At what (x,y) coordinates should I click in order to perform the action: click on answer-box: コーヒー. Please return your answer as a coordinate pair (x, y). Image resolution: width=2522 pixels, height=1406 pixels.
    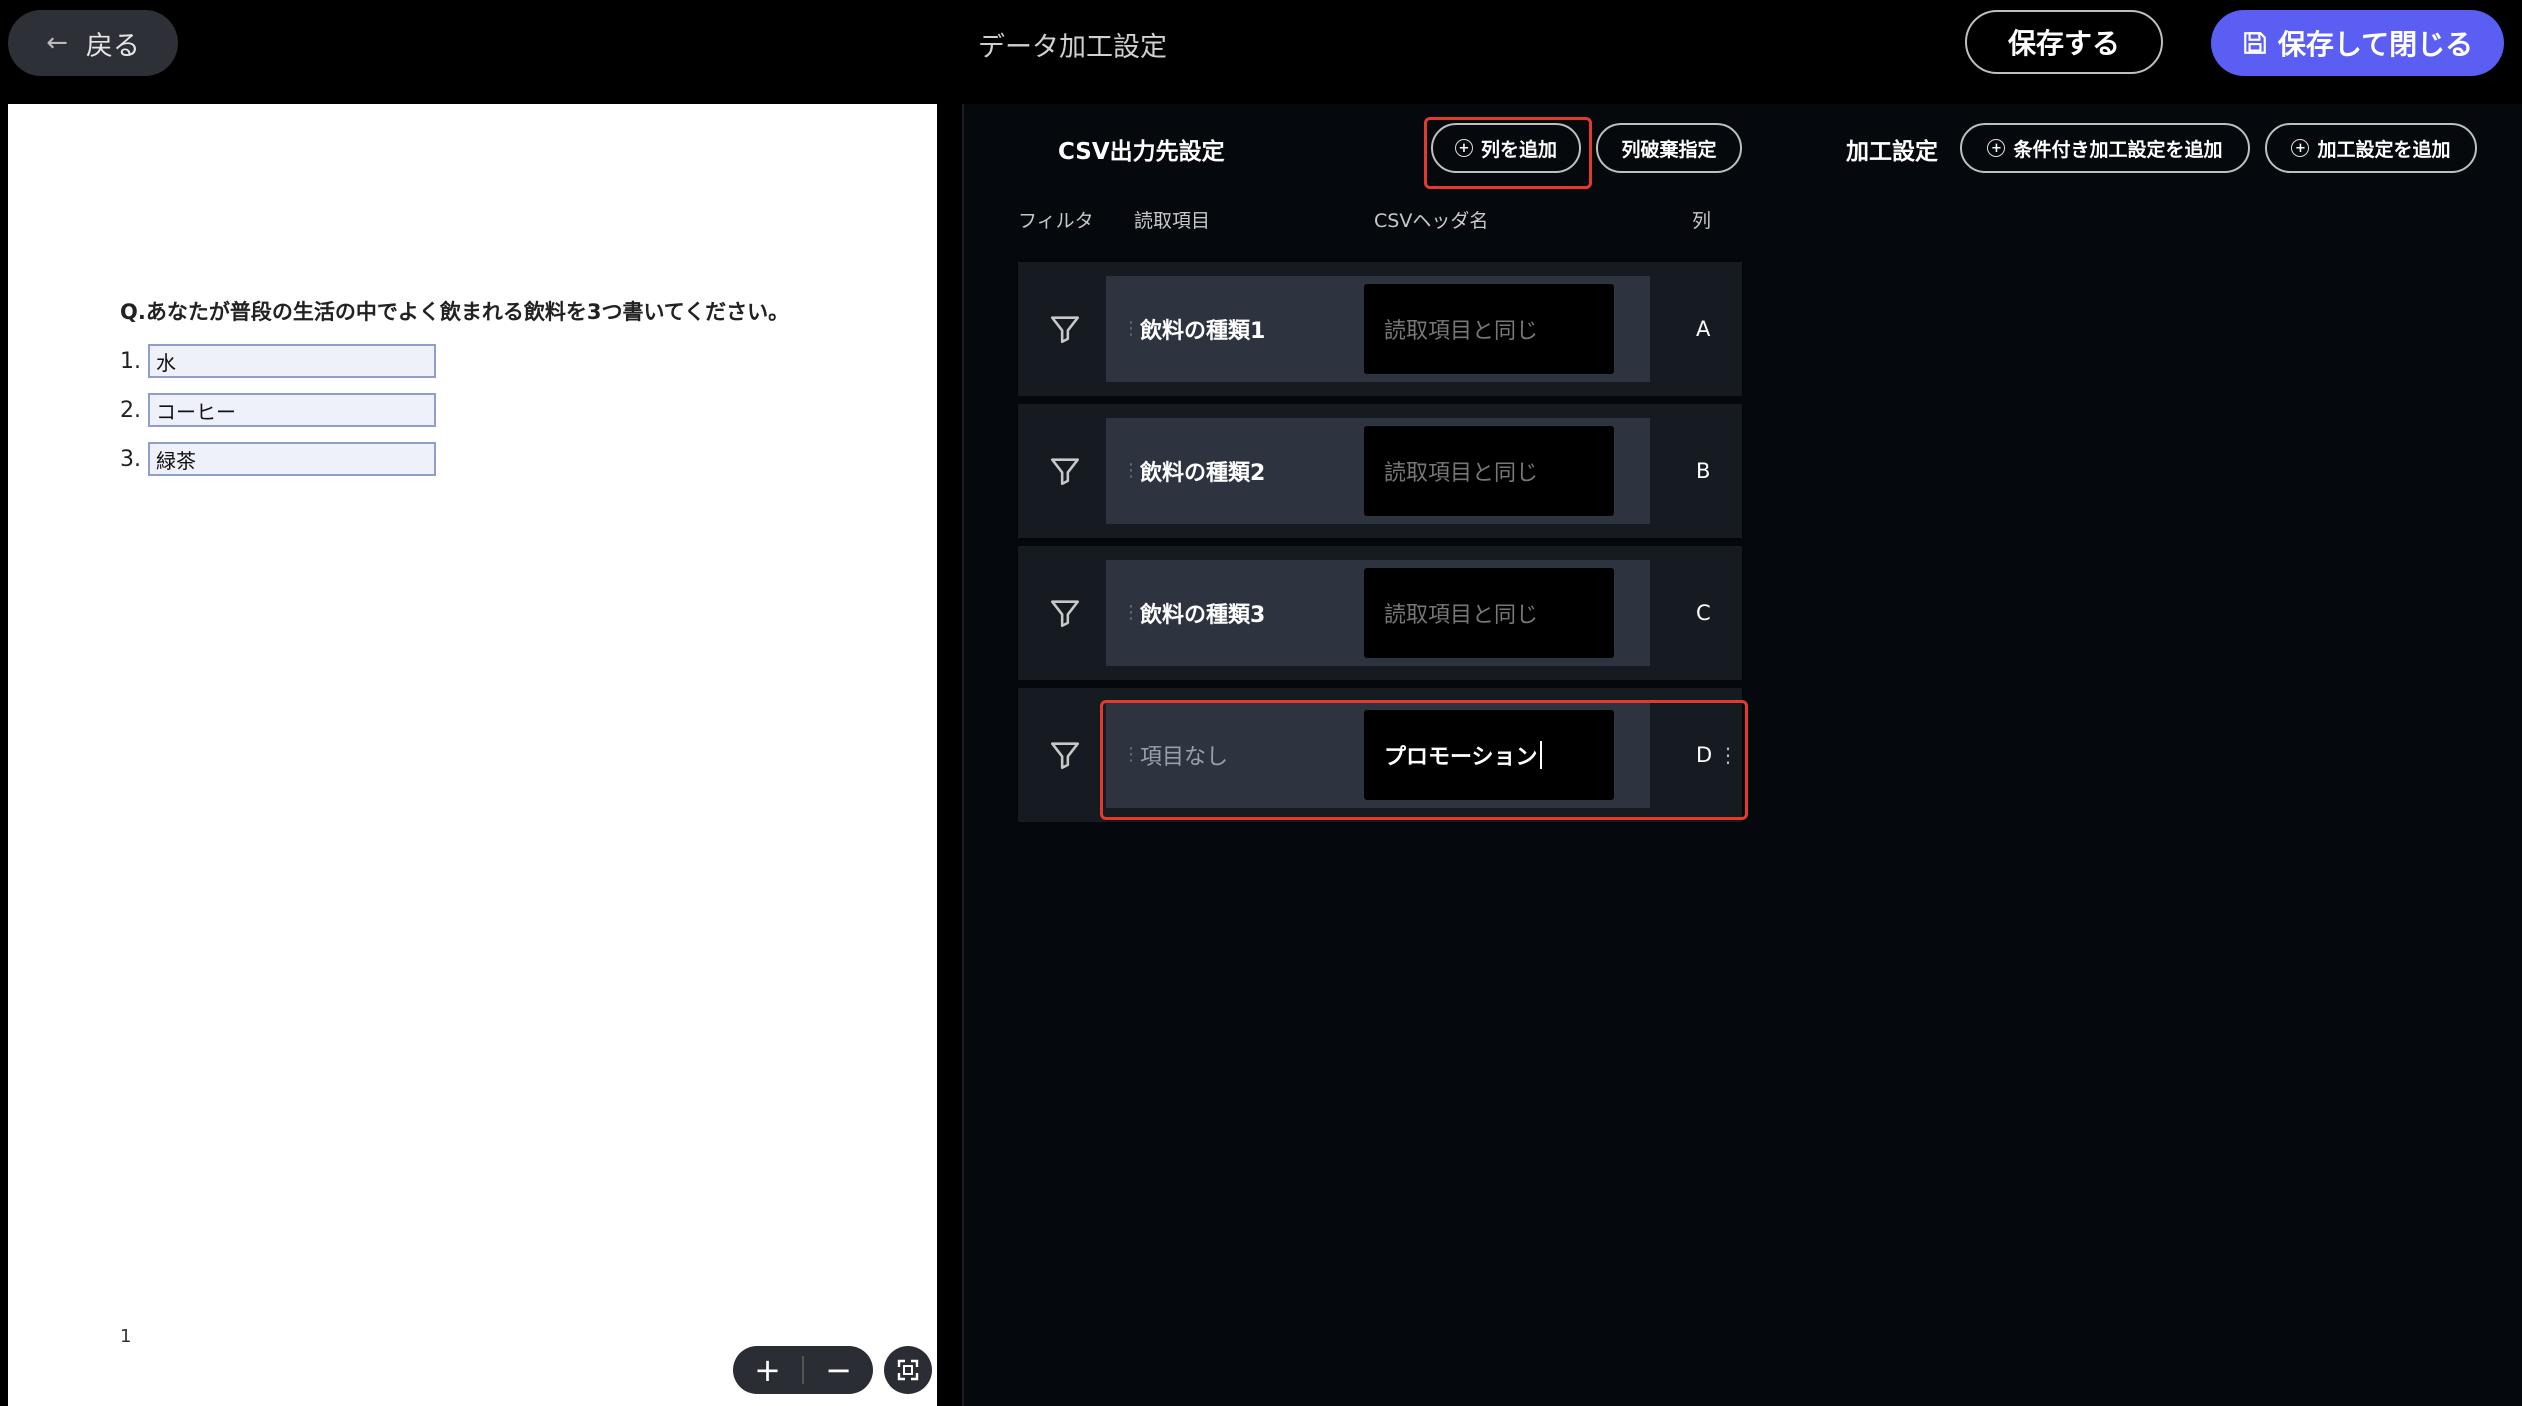
    Looking at the image, I should click on (292, 410).